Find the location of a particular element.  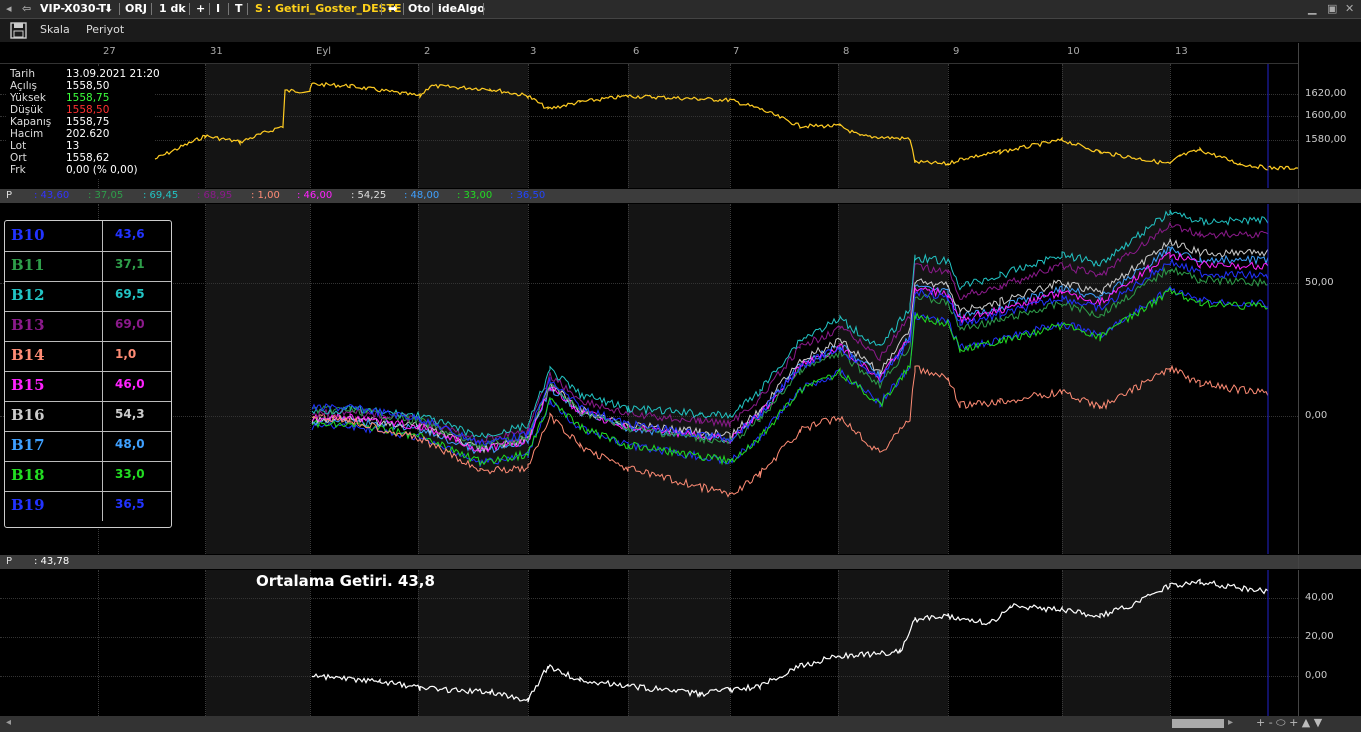

legend-value: 46,0 is located at coordinates (130, 384).